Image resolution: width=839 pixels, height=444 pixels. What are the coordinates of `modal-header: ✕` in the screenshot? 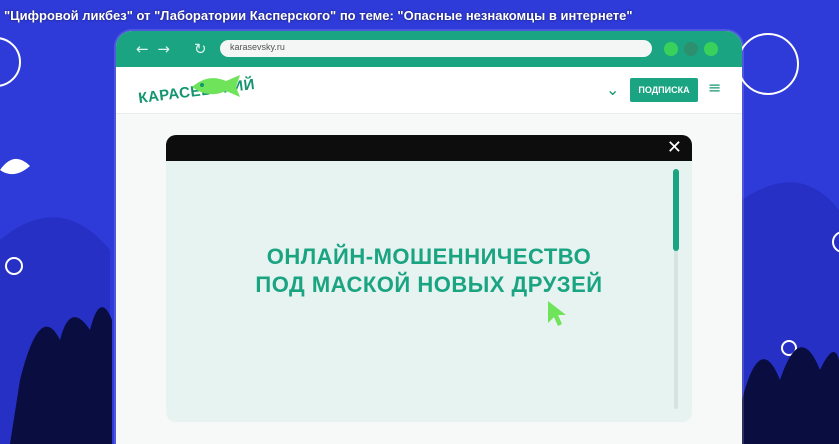 It's located at (429, 148).